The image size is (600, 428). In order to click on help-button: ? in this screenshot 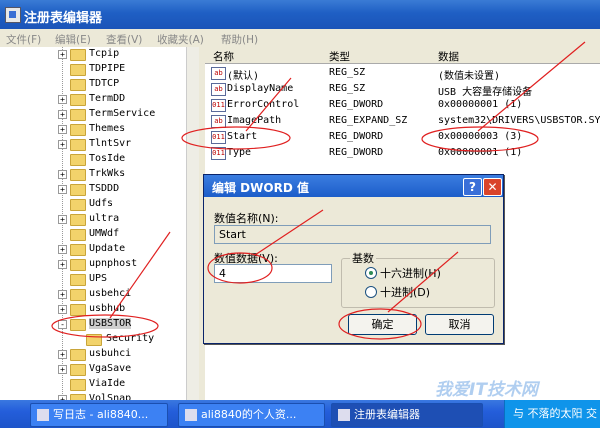, I will do `click(472, 187)`.